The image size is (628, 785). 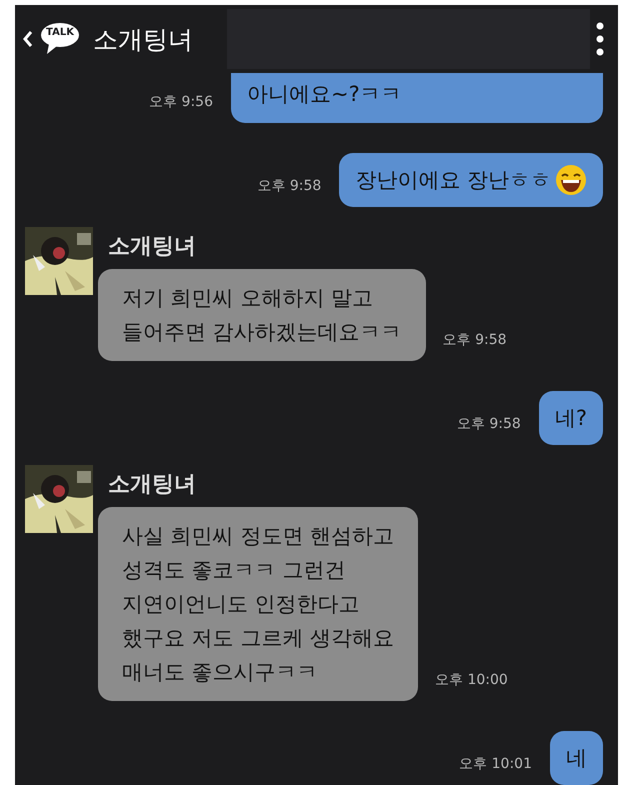 What do you see at coordinates (471, 680) in the screenshot?
I see `message-time: 오후 10:00` at bounding box center [471, 680].